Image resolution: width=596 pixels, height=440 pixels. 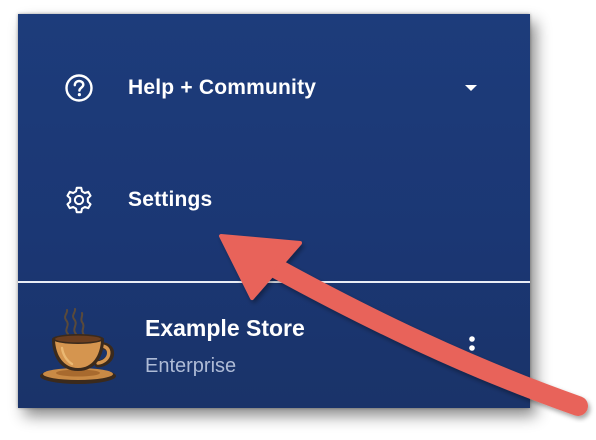 I want to click on more-vertical-icon, so click(x=472, y=348).